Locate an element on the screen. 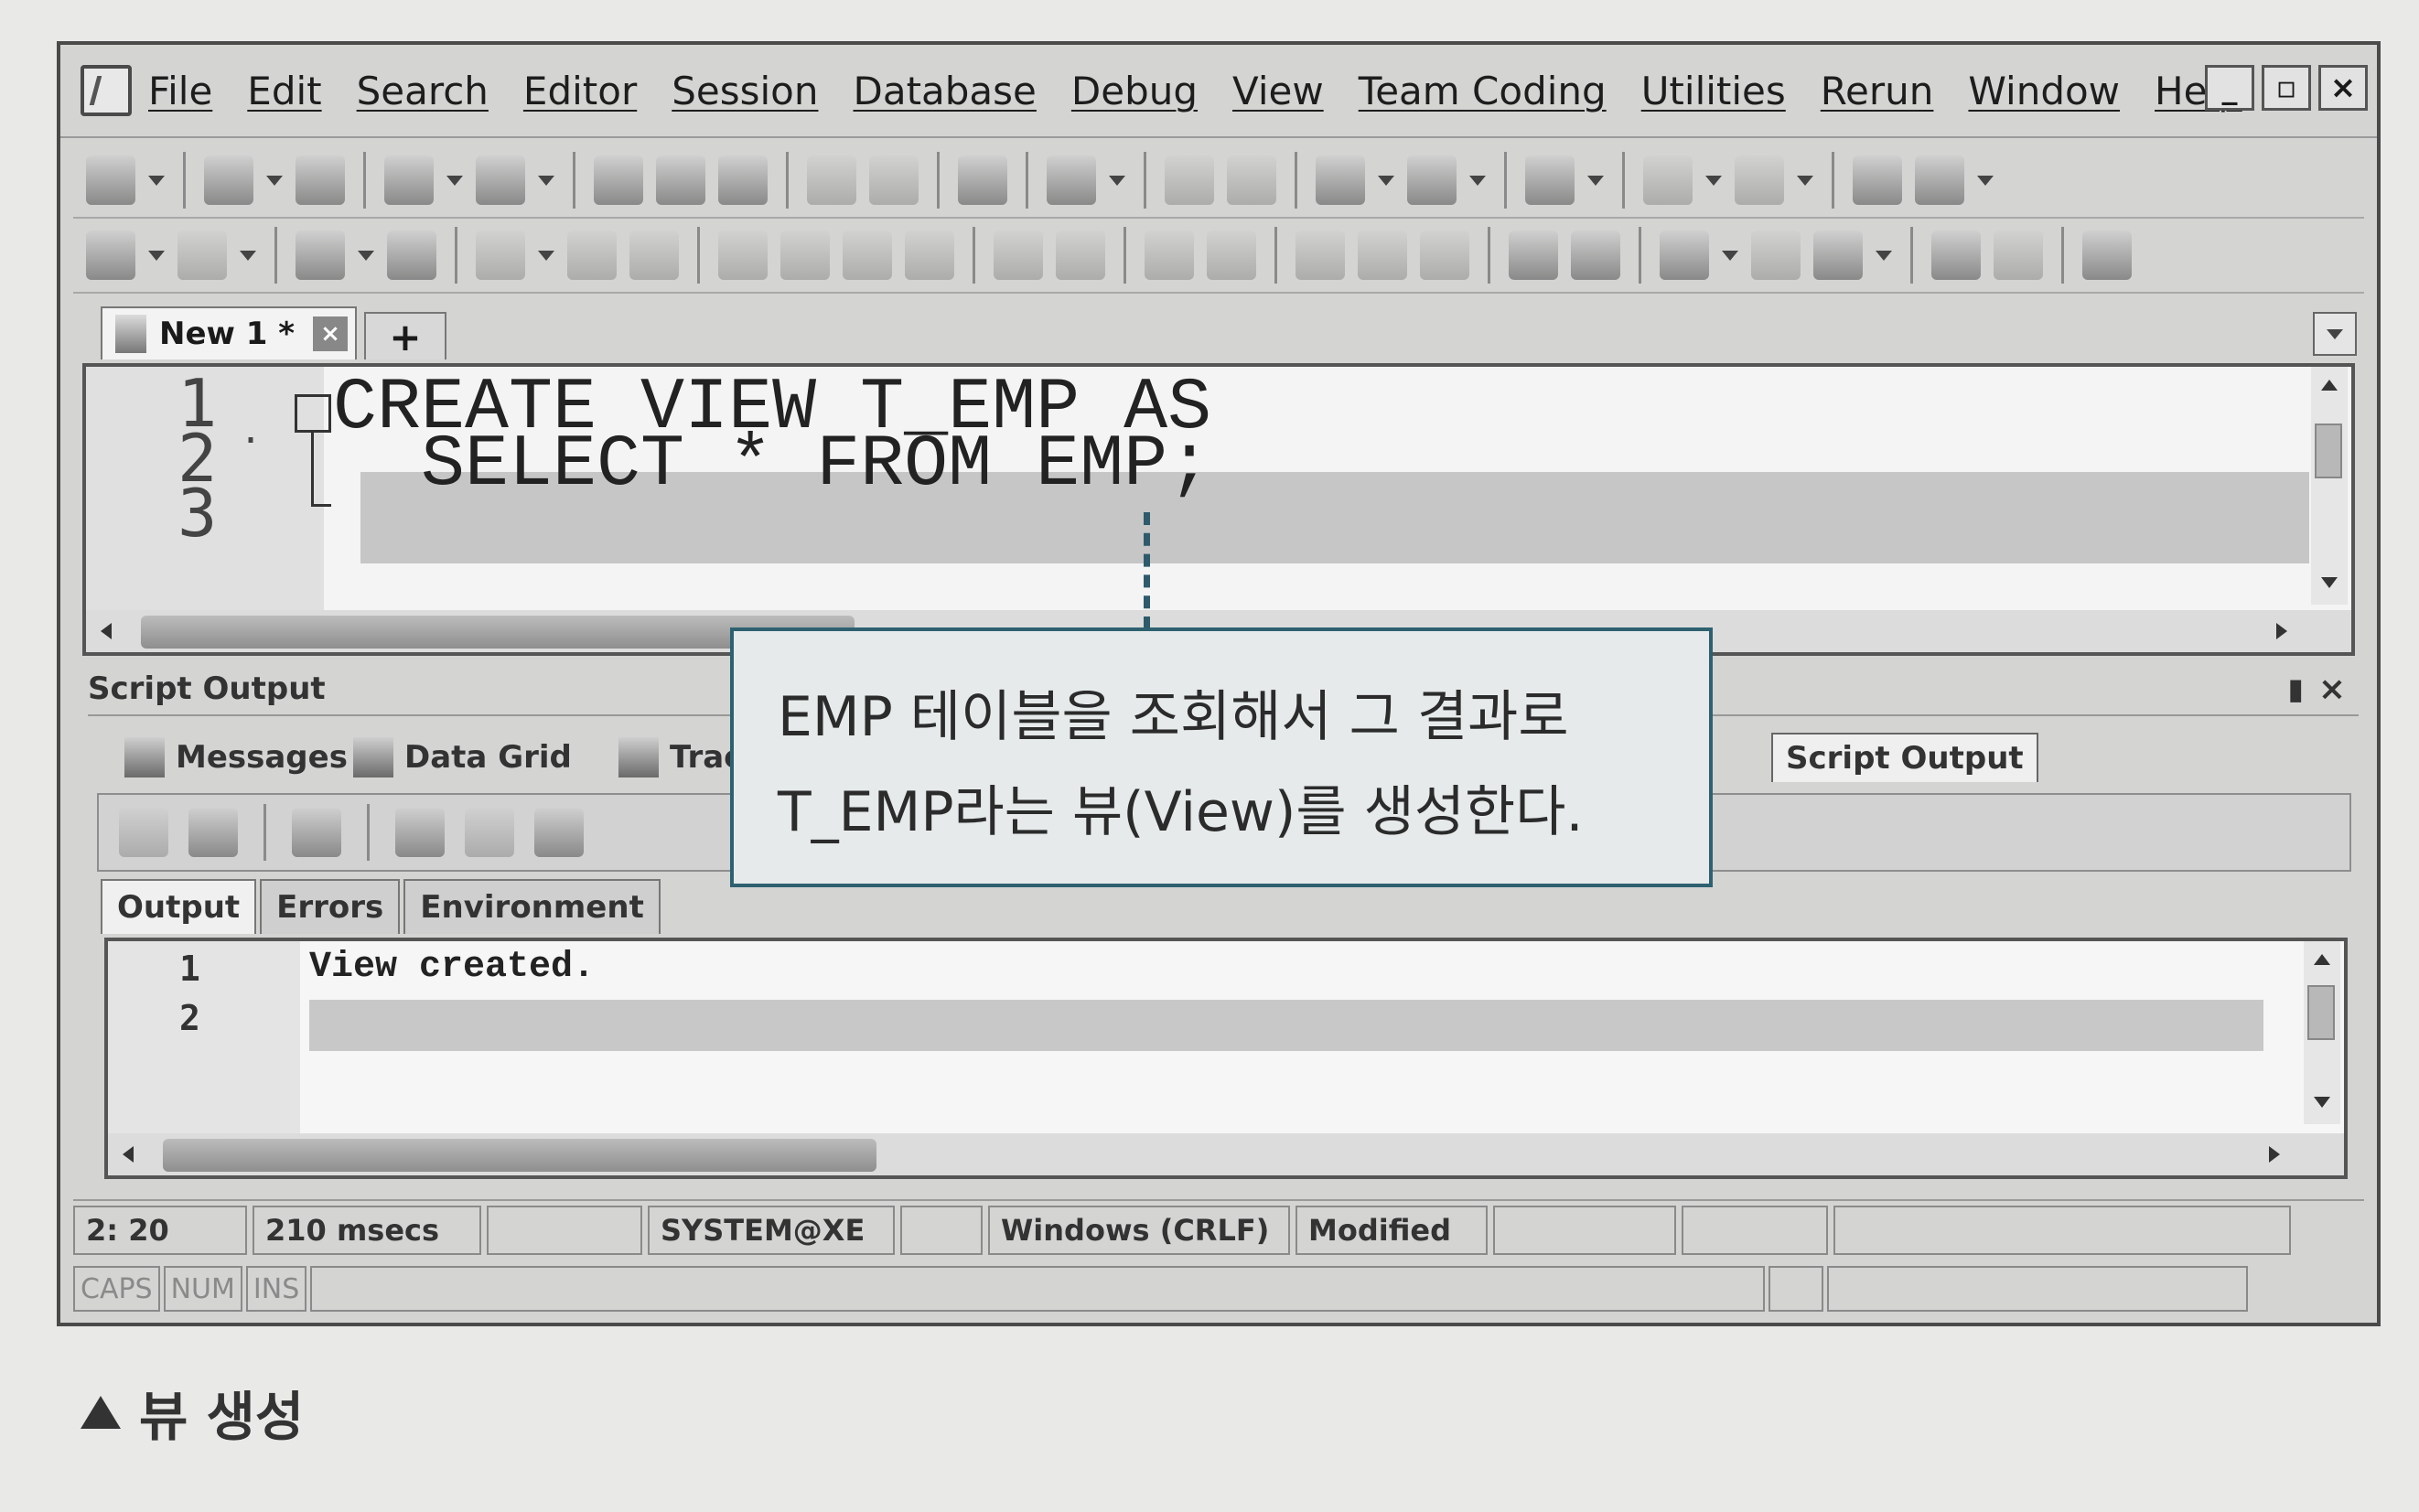 The image size is (2419, 1512). menu-search: Search is located at coordinates (423, 91).